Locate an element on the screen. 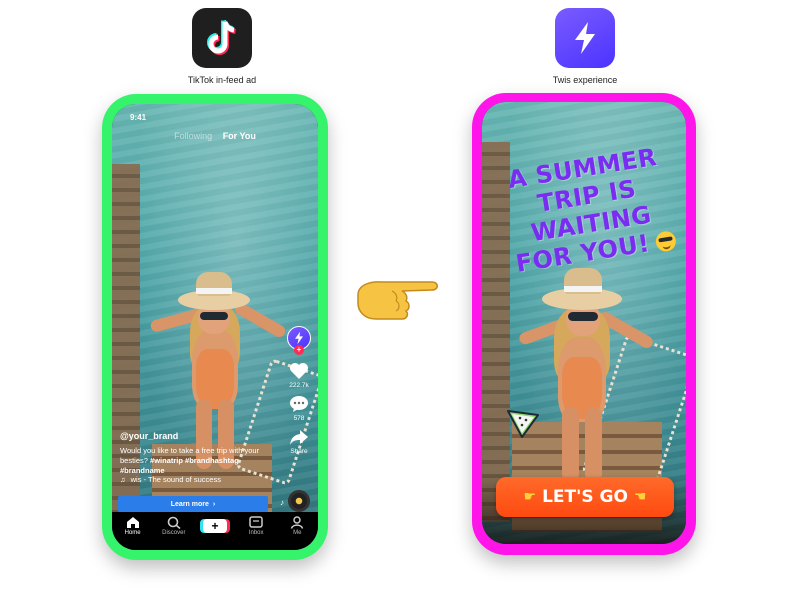 This screenshot has width=800, height=597. tab-following: Following is located at coordinates (193, 136).